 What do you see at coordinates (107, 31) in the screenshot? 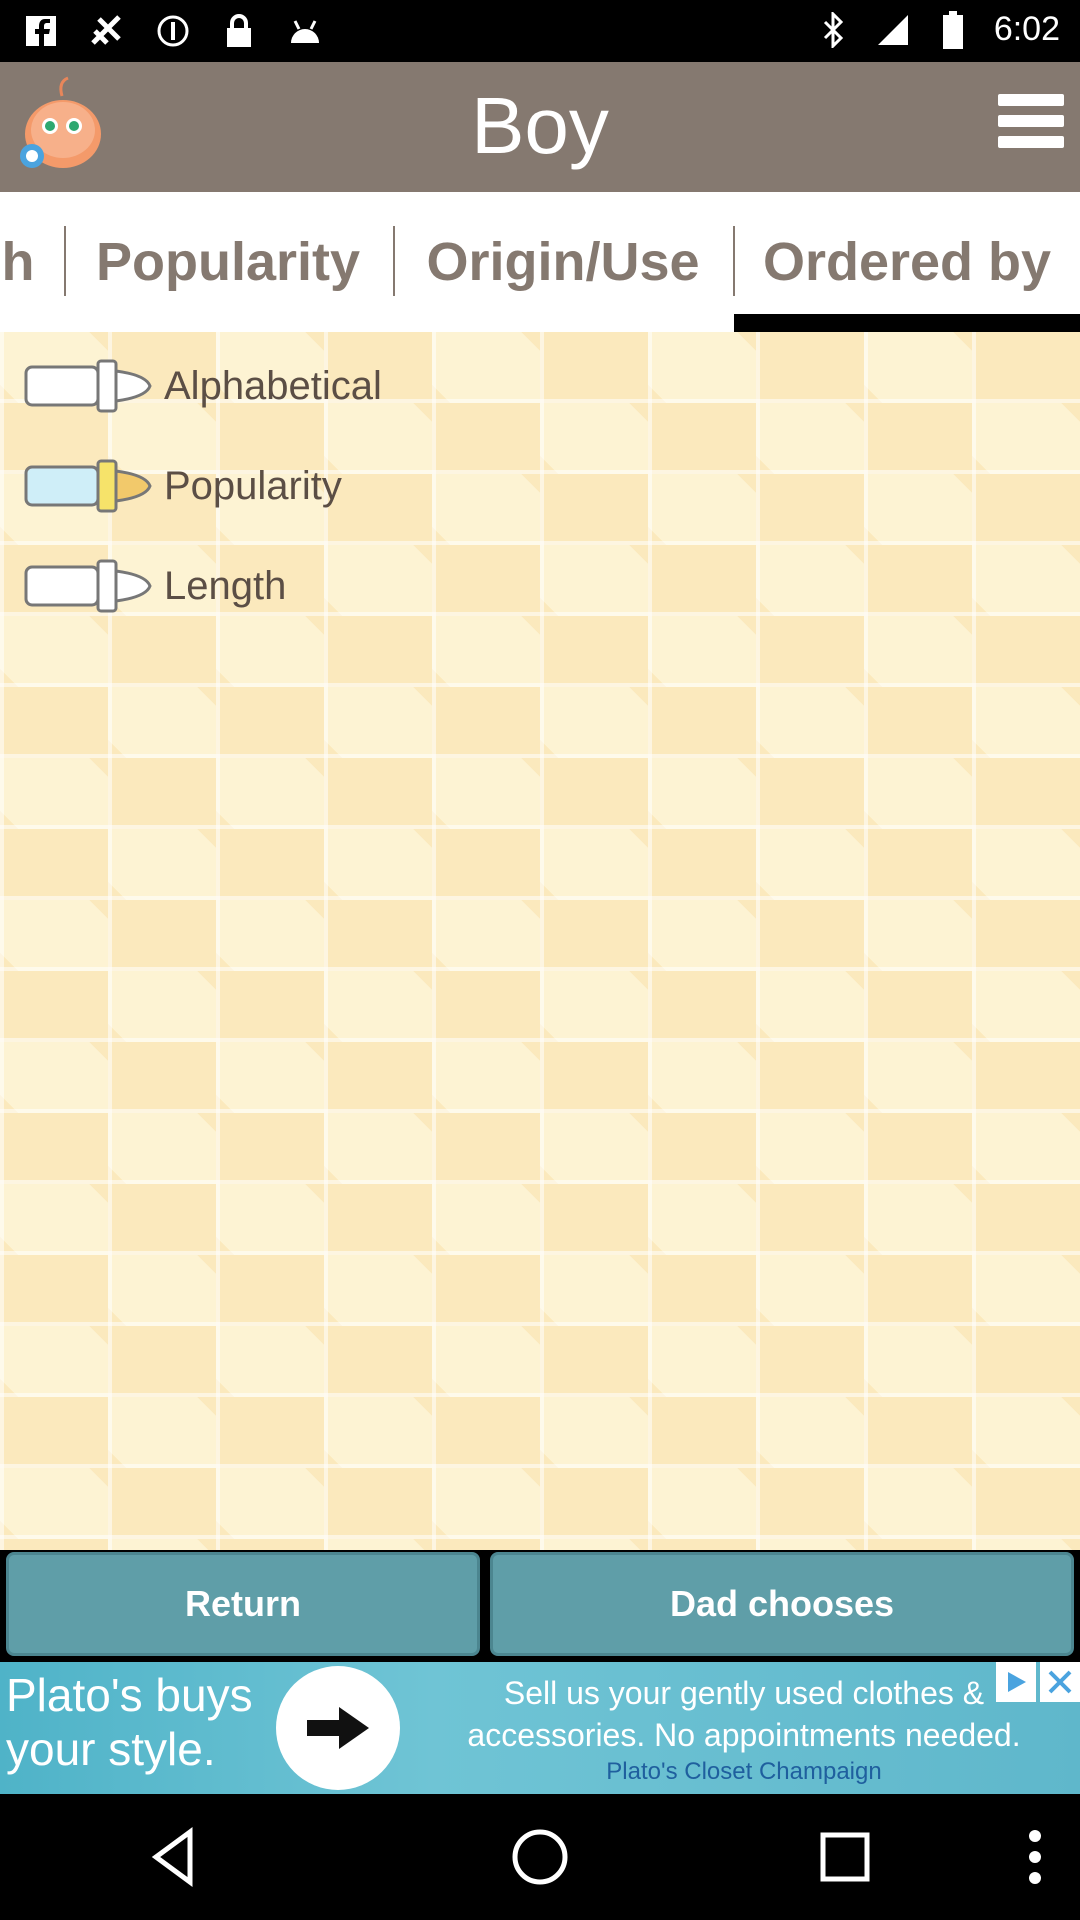
I see `airplane-wifi-icon` at bounding box center [107, 31].